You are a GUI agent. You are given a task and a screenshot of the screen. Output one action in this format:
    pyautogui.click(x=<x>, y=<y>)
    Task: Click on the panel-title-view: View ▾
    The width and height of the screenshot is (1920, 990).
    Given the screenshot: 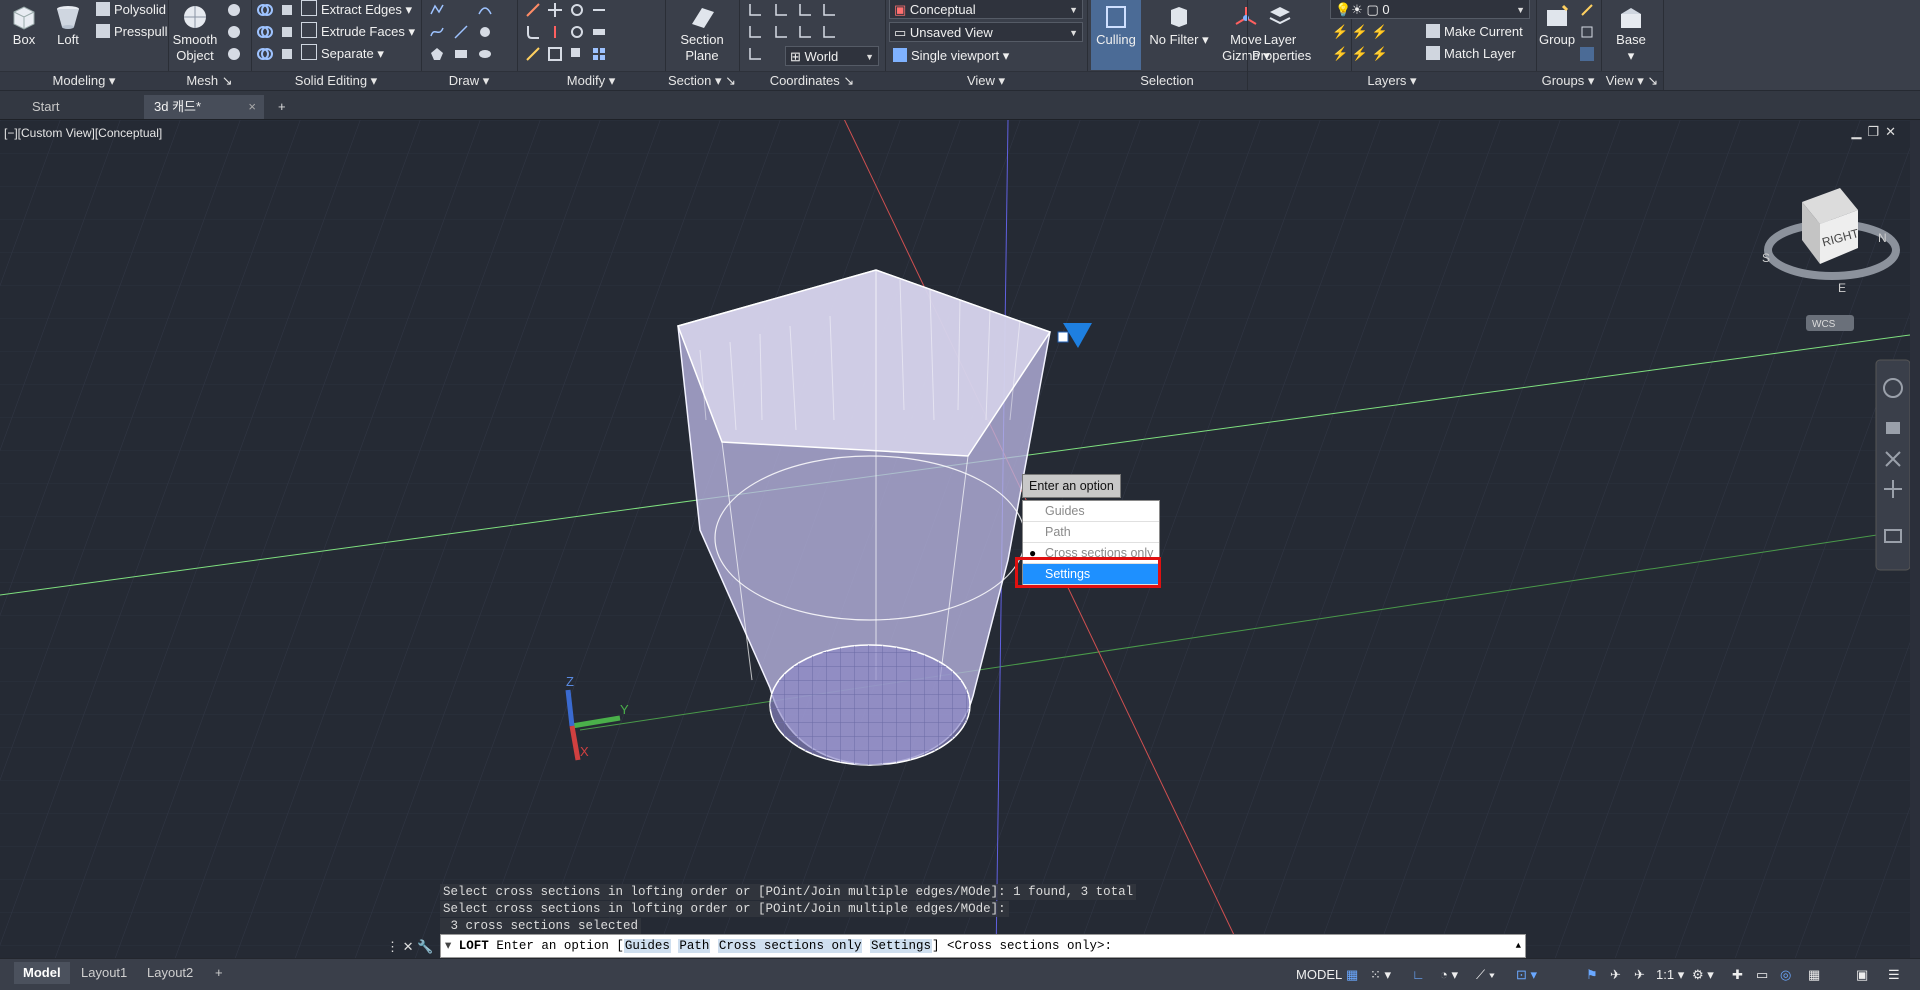 What is the action you would take?
    pyautogui.click(x=986, y=80)
    